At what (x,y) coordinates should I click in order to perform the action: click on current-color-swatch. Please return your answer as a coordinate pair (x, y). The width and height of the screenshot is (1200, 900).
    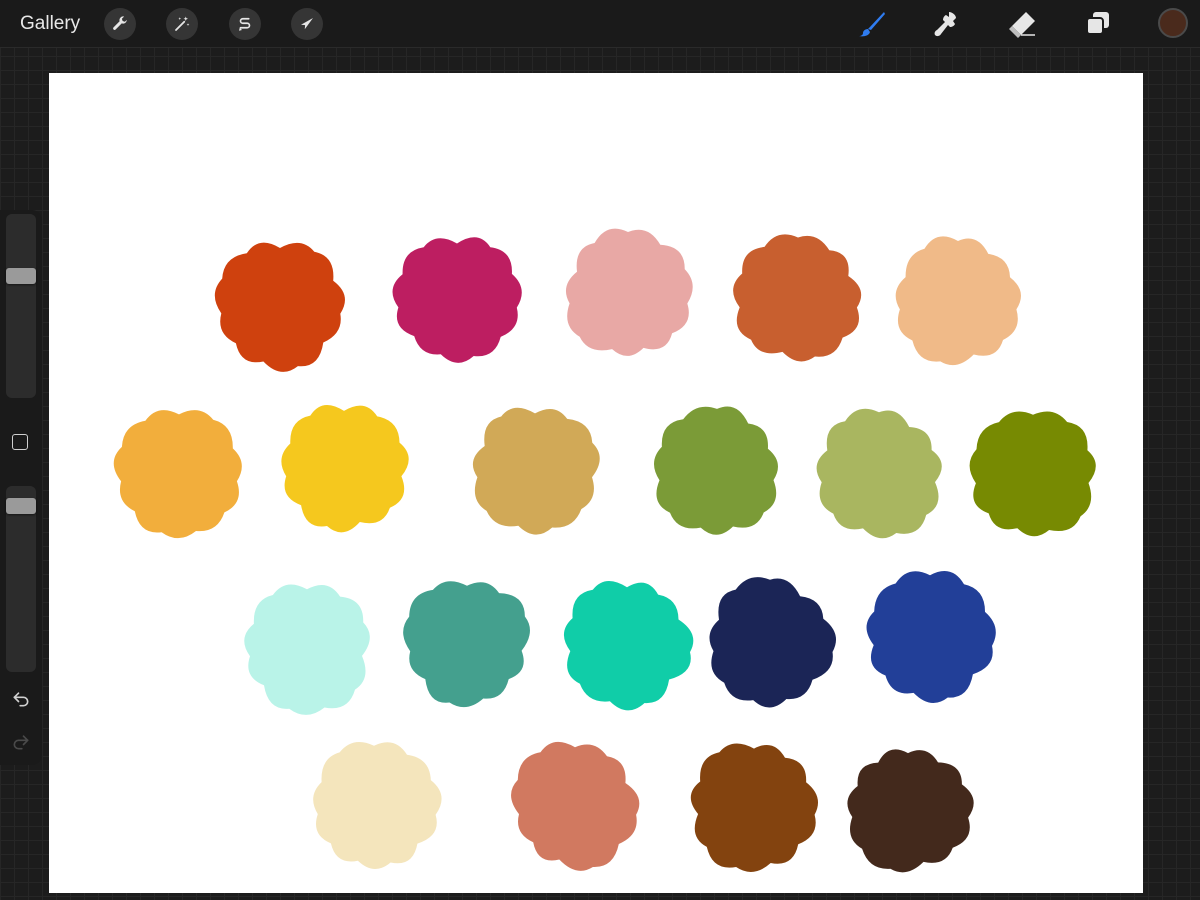
    Looking at the image, I should click on (1173, 23).